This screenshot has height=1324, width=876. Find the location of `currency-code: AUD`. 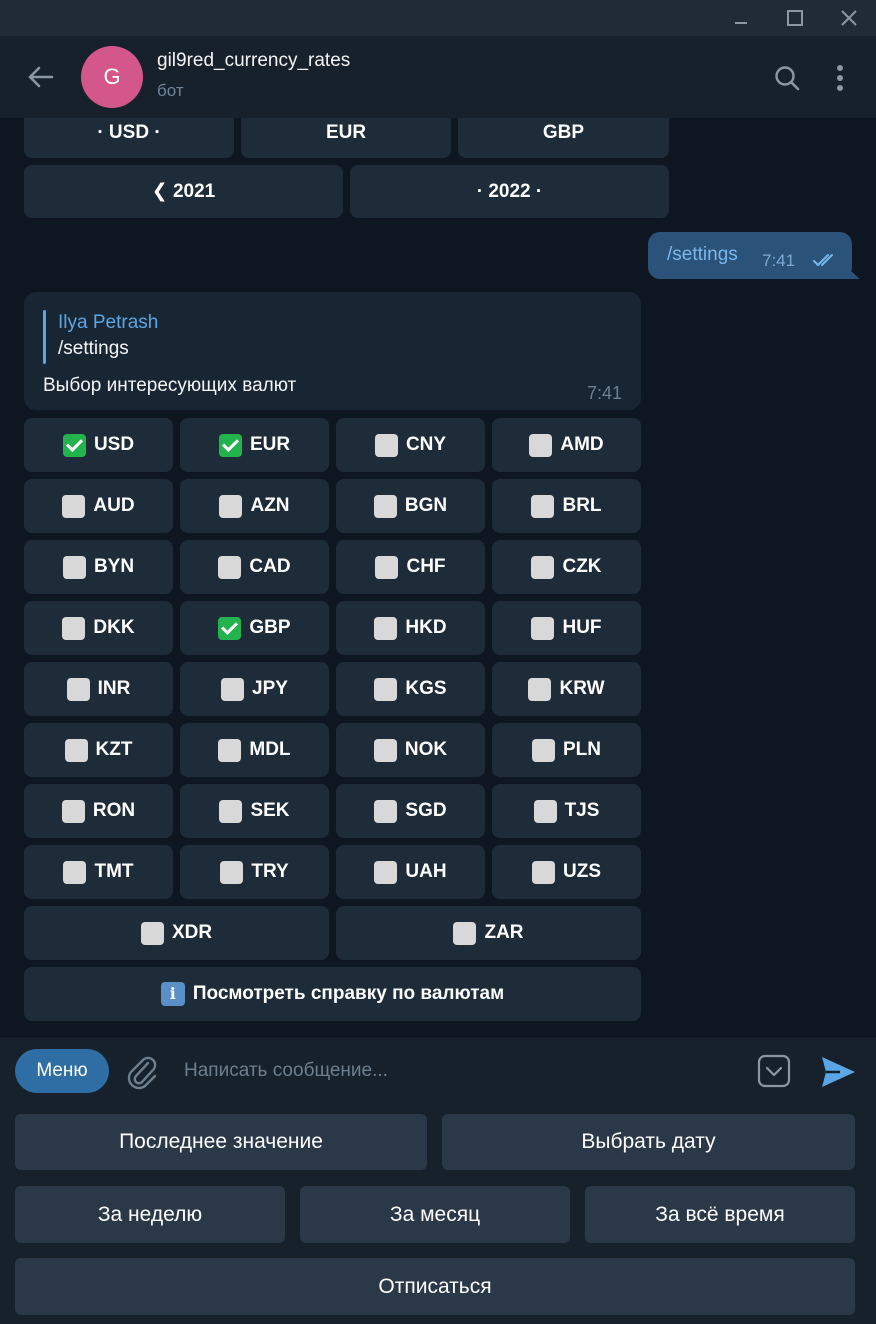

currency-code: AUD is located at coordinates (114, 505).